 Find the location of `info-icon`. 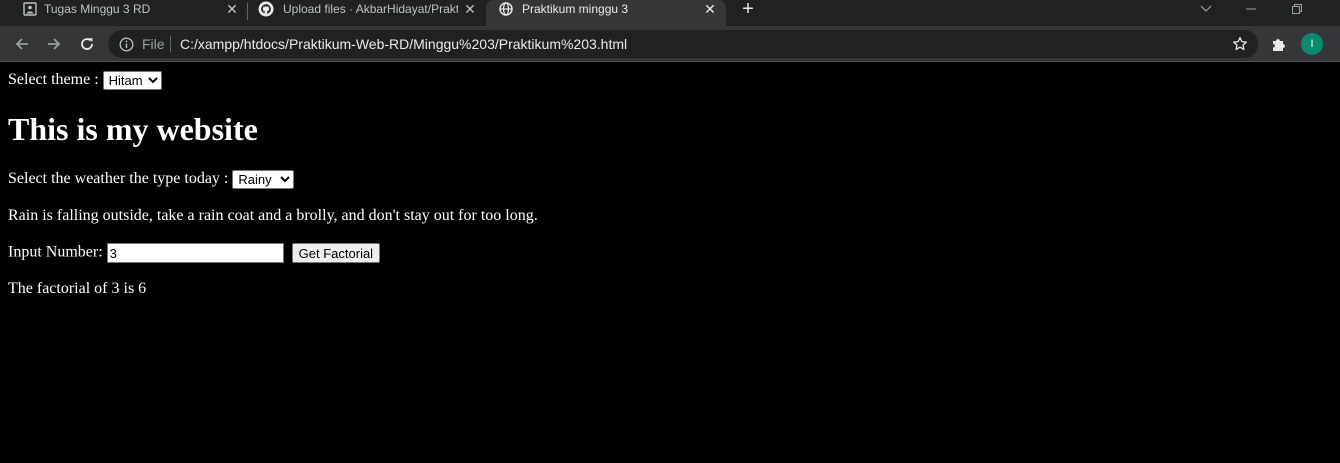

info-icon is located at coordinates (126, 44).